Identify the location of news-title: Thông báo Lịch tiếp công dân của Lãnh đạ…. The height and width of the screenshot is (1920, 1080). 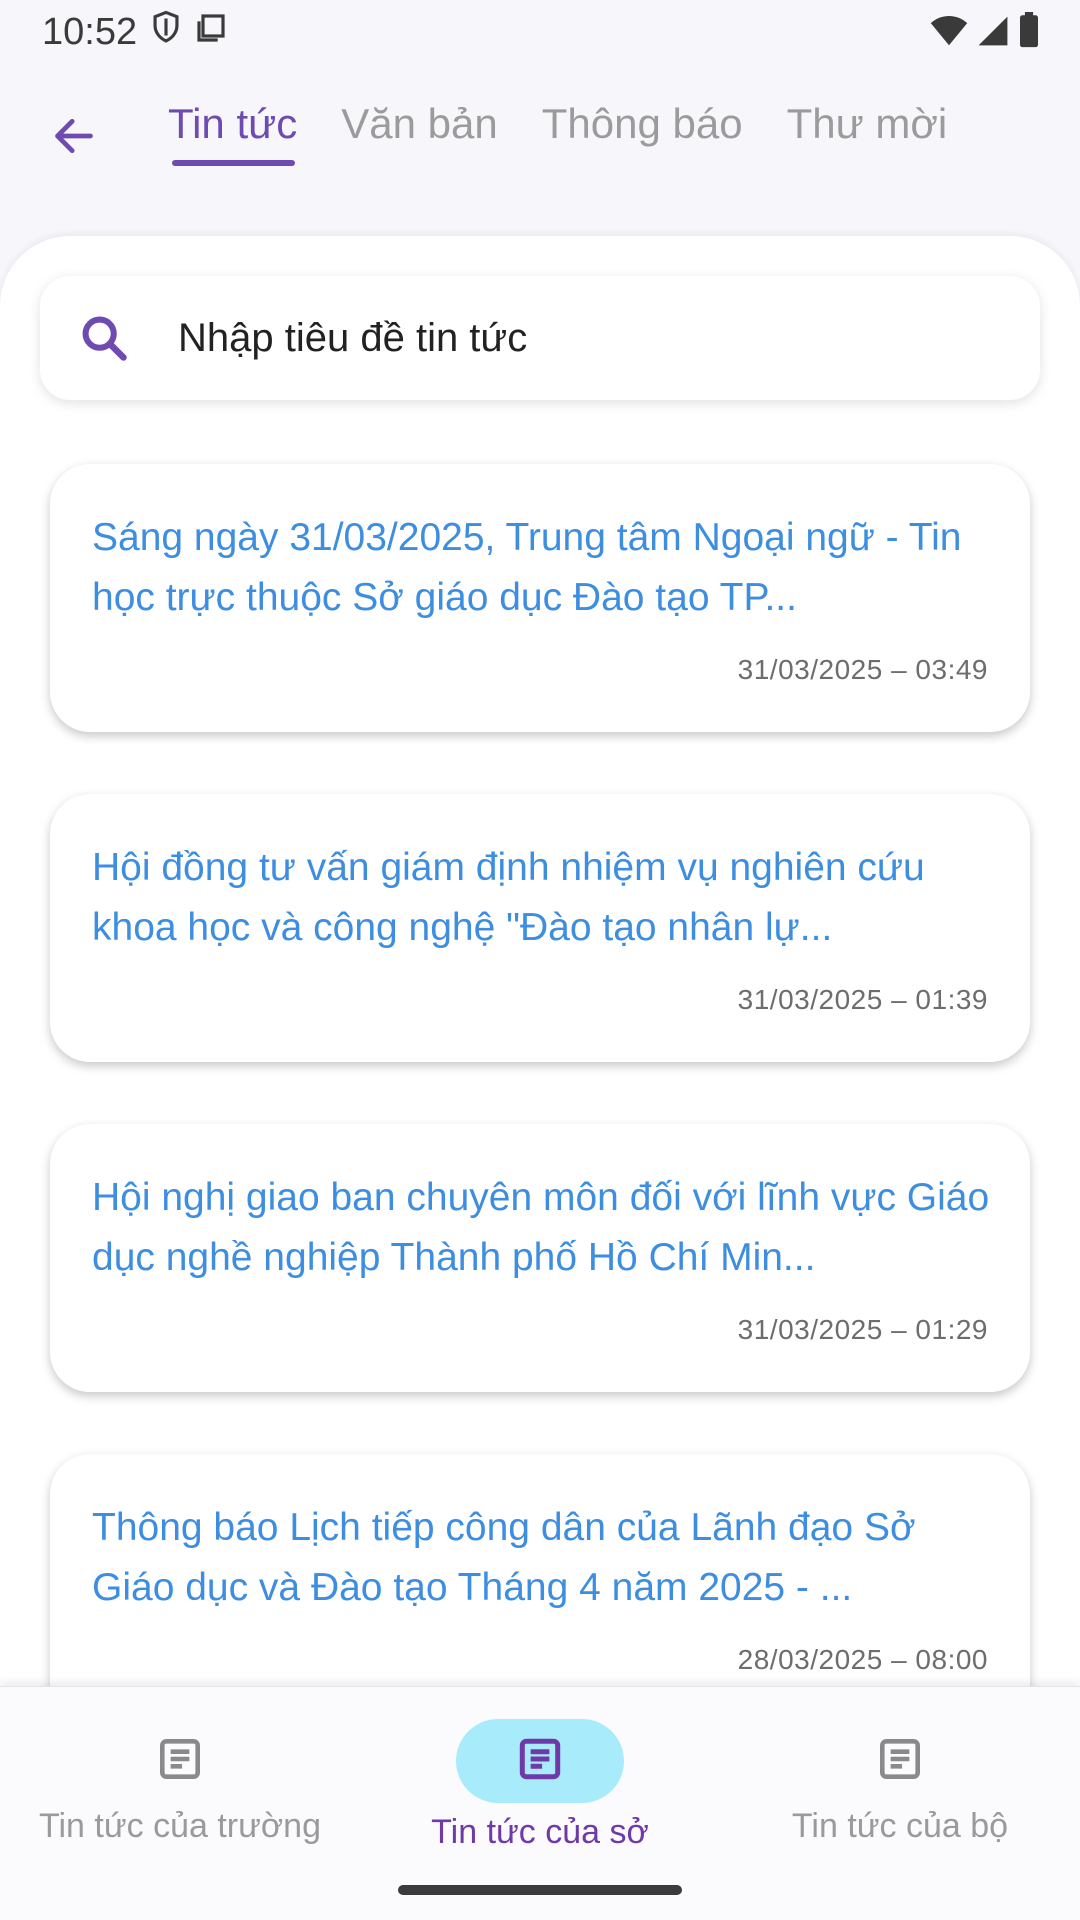
(504, 1557).